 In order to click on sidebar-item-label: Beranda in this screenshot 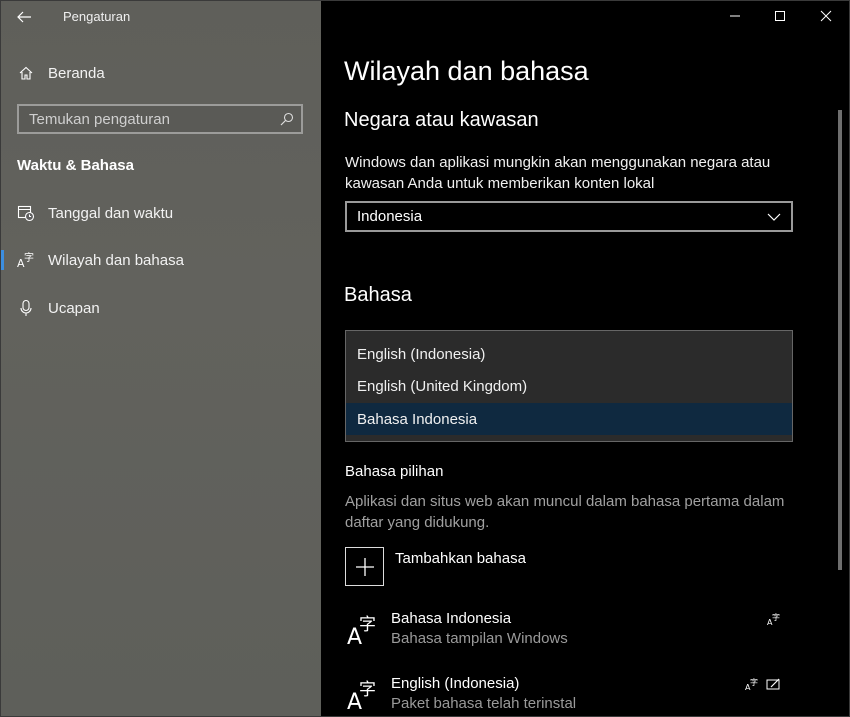, I will do `click(76, 73)`.